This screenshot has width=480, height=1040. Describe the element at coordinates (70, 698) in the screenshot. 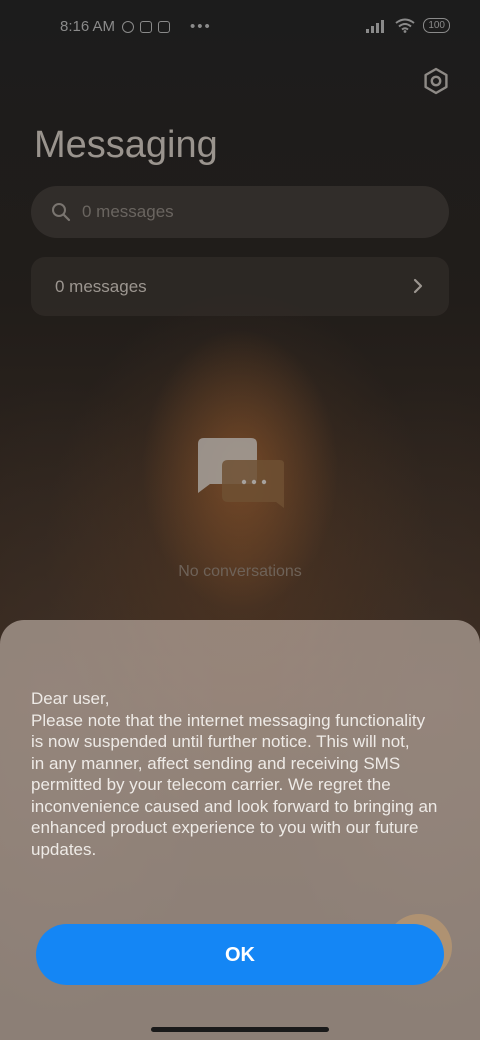

I see `dialog-line: Dear user,` at that location.